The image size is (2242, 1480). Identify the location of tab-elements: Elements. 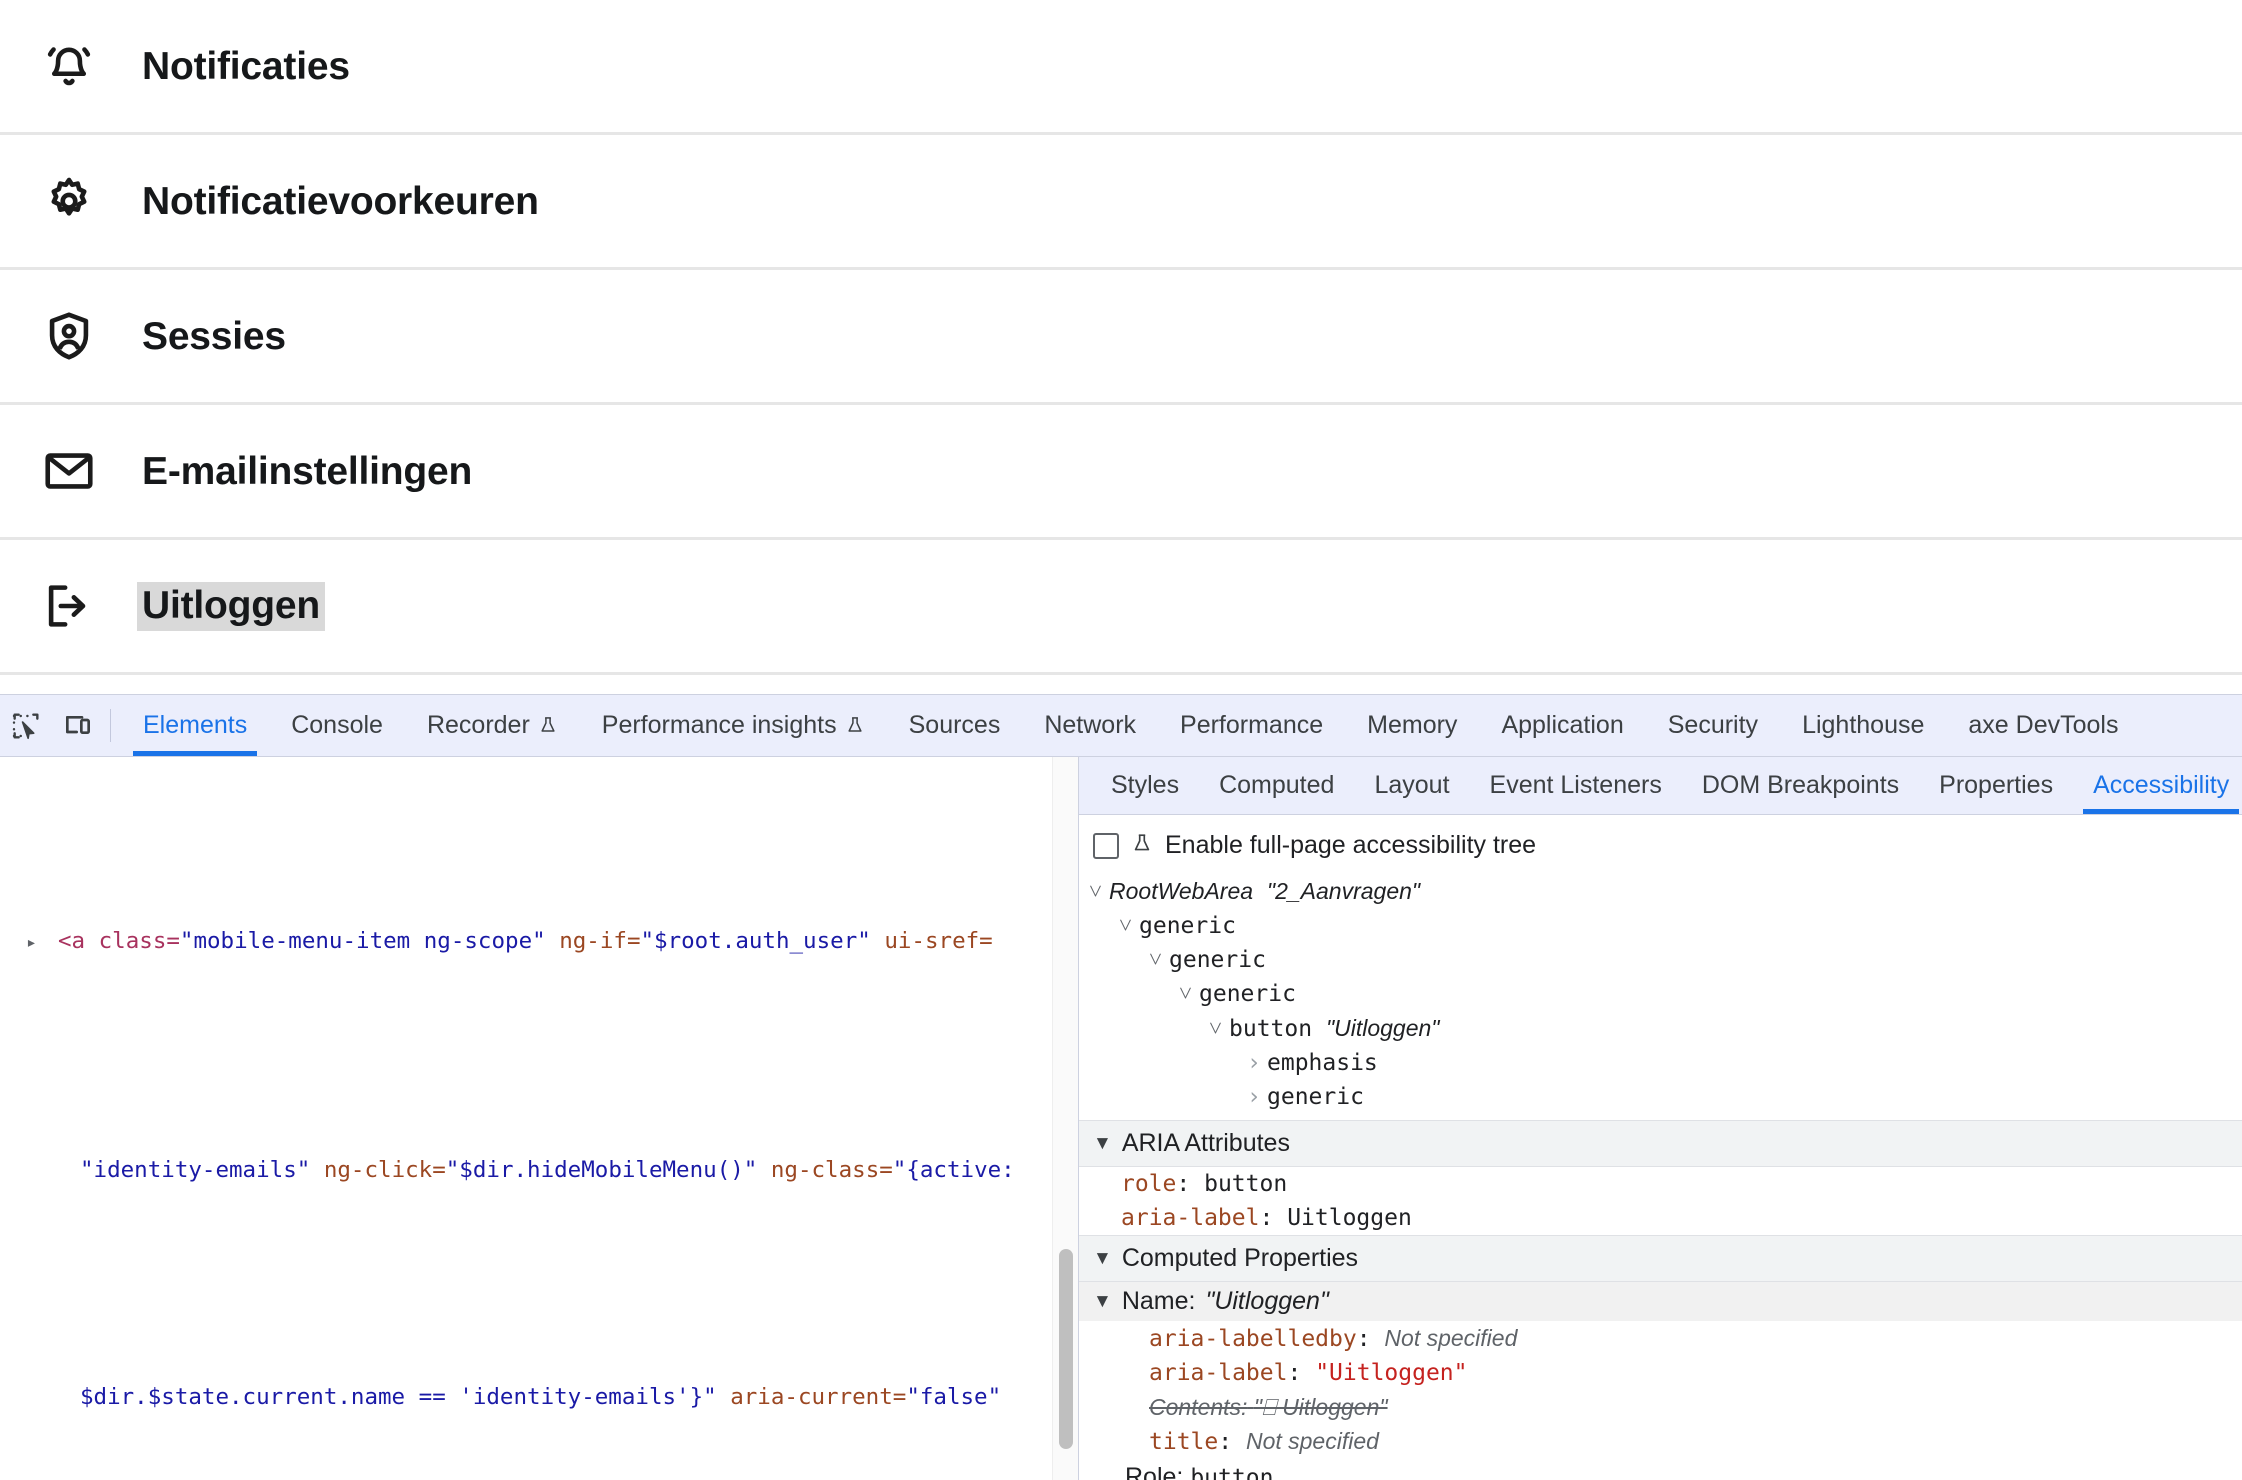
(195, 725).